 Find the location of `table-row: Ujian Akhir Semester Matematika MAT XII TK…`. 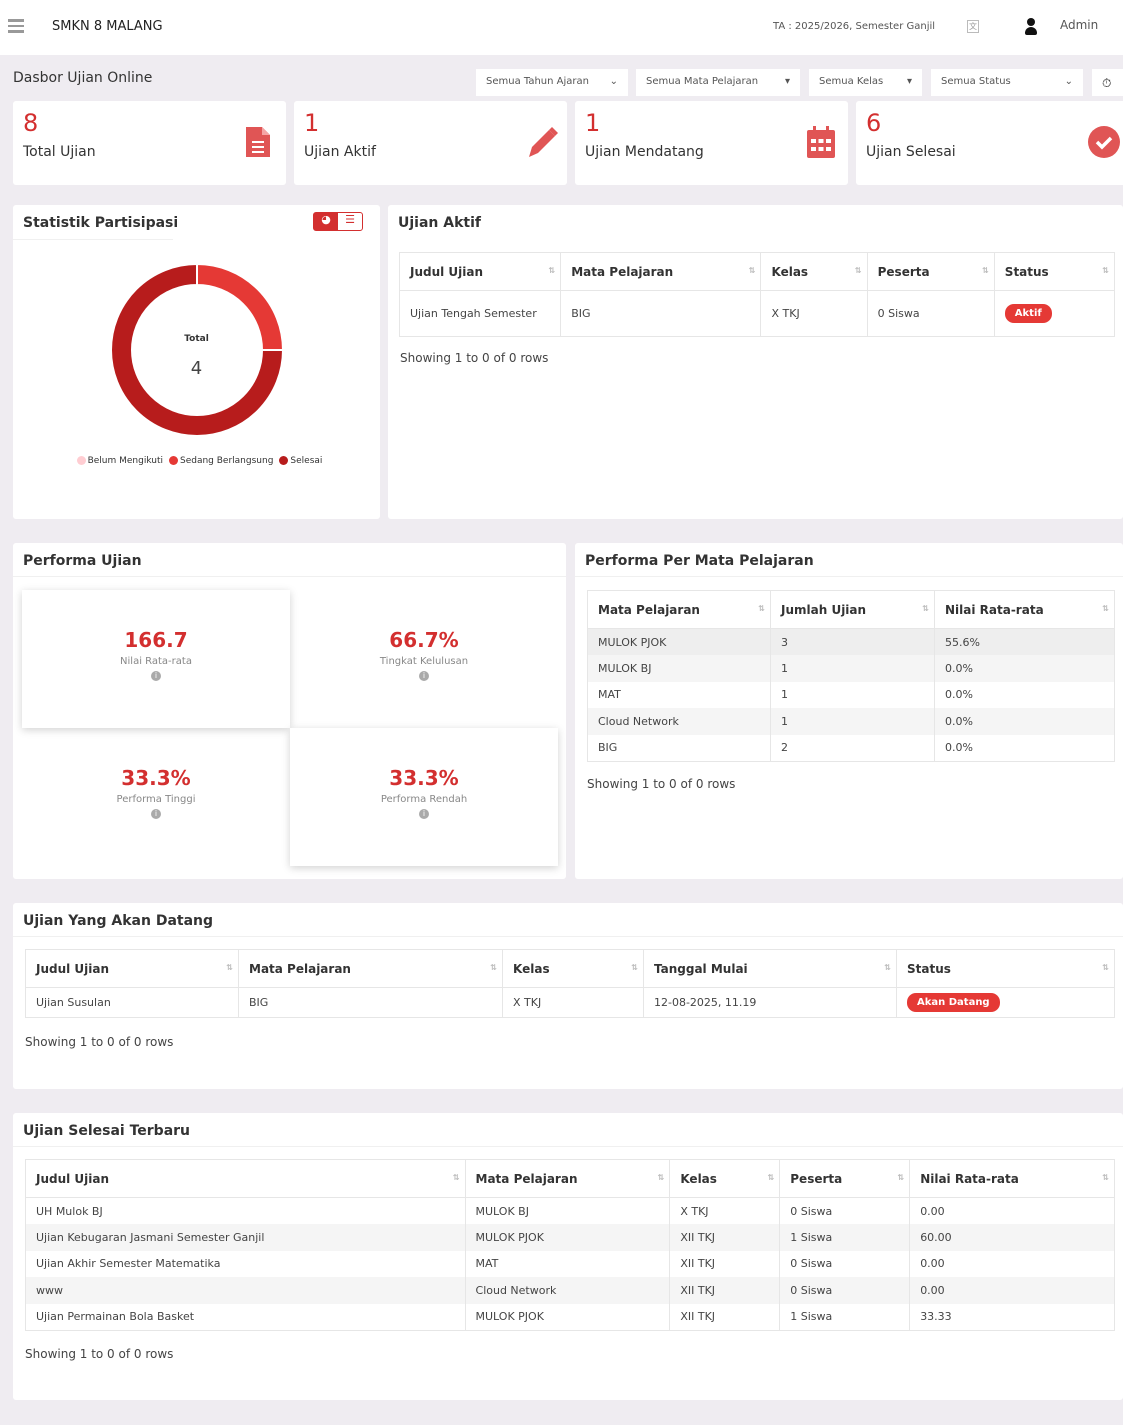

table-row: Ujian Akhir Semester Matematika MAT XII TK… is located at coordinates (570, 1263).